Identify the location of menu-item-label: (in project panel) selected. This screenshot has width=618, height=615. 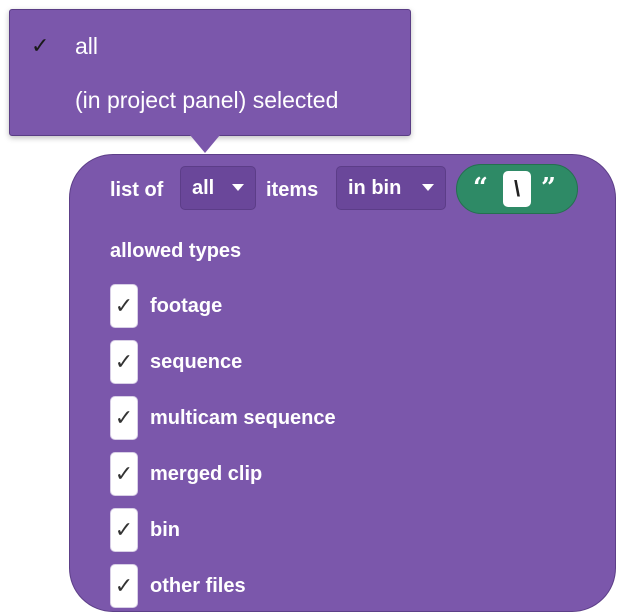
(207, 99).